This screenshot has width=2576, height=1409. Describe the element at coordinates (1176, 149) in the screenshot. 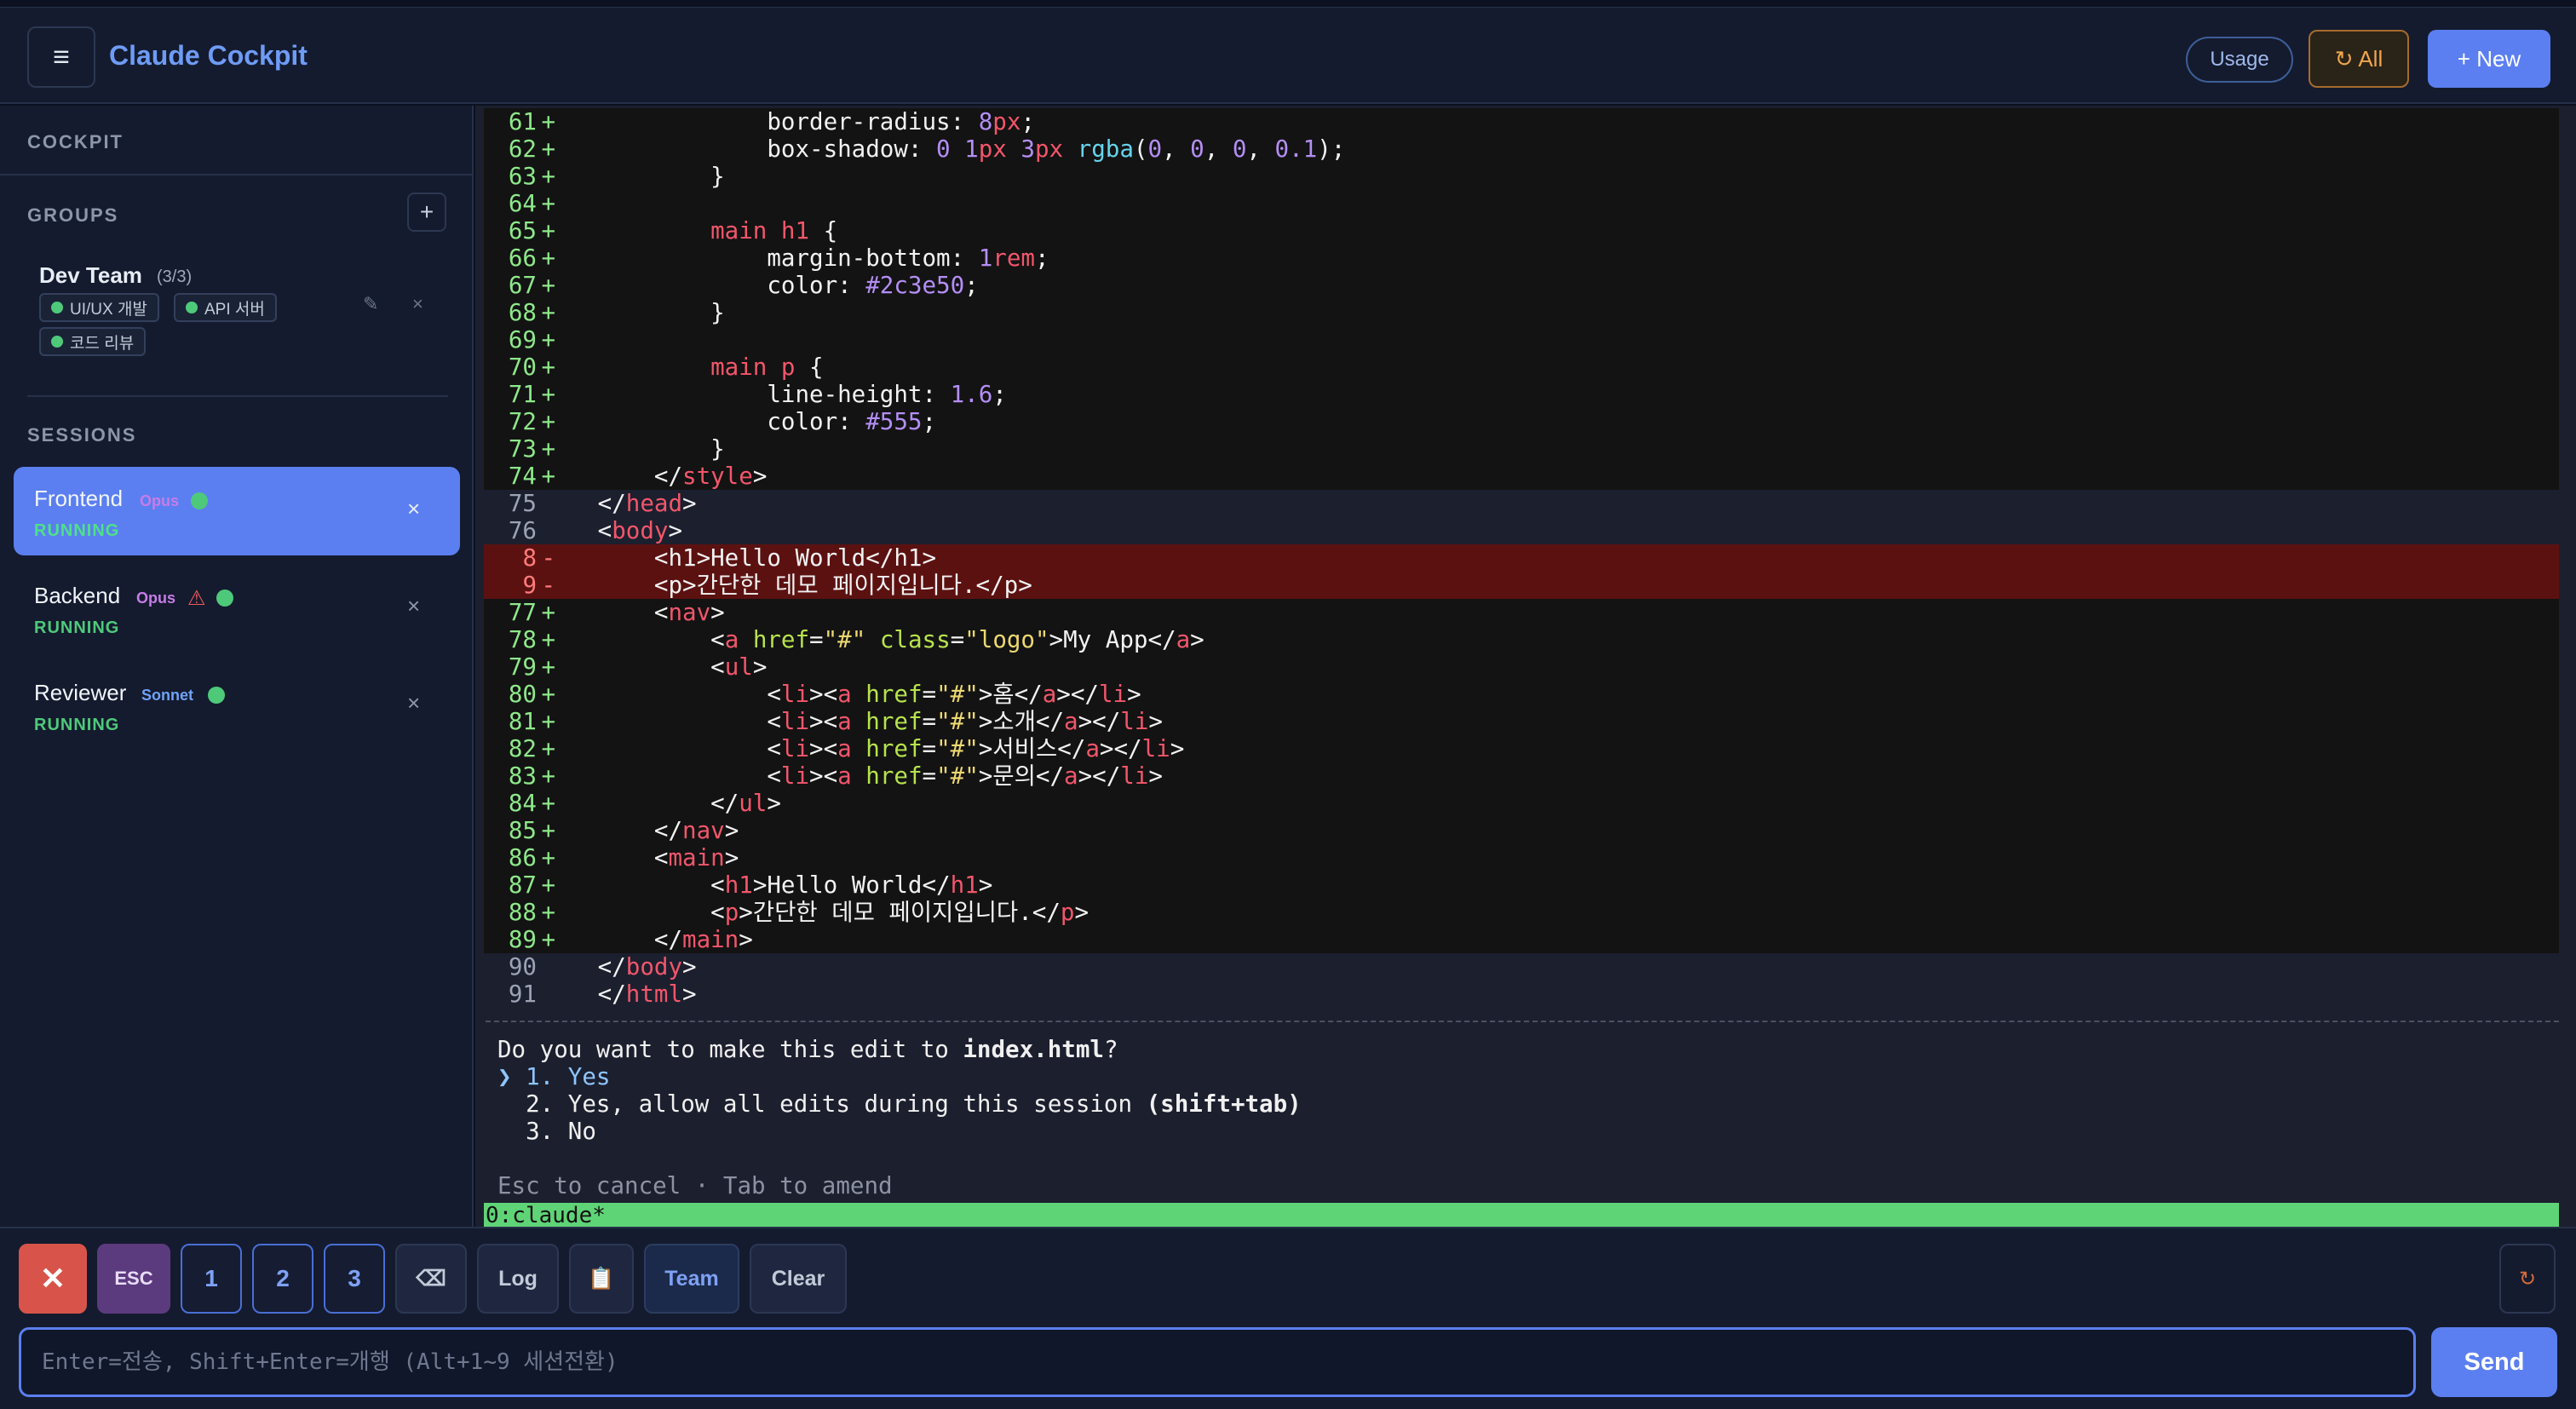

I see `code-token: ,` at that location.